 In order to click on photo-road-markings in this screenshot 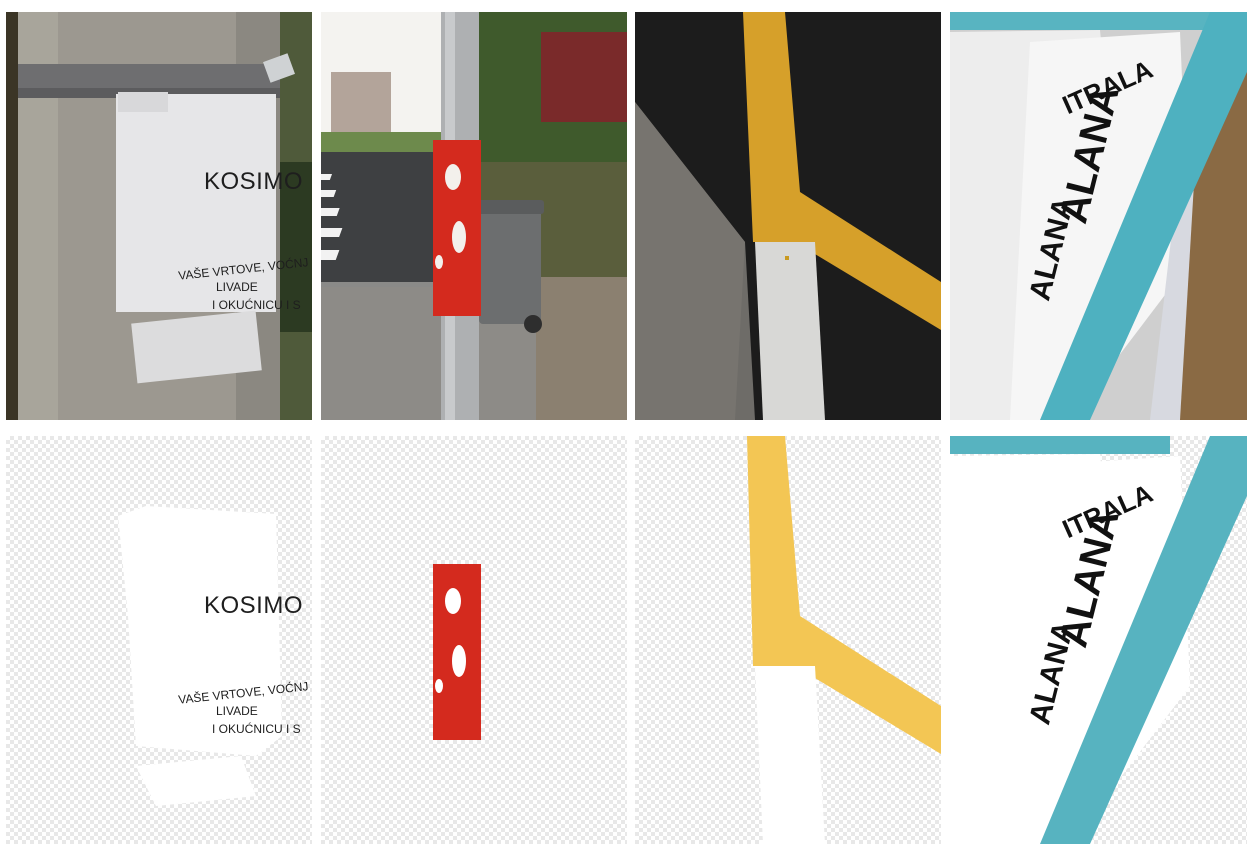, I will do `click(788, 216)`.